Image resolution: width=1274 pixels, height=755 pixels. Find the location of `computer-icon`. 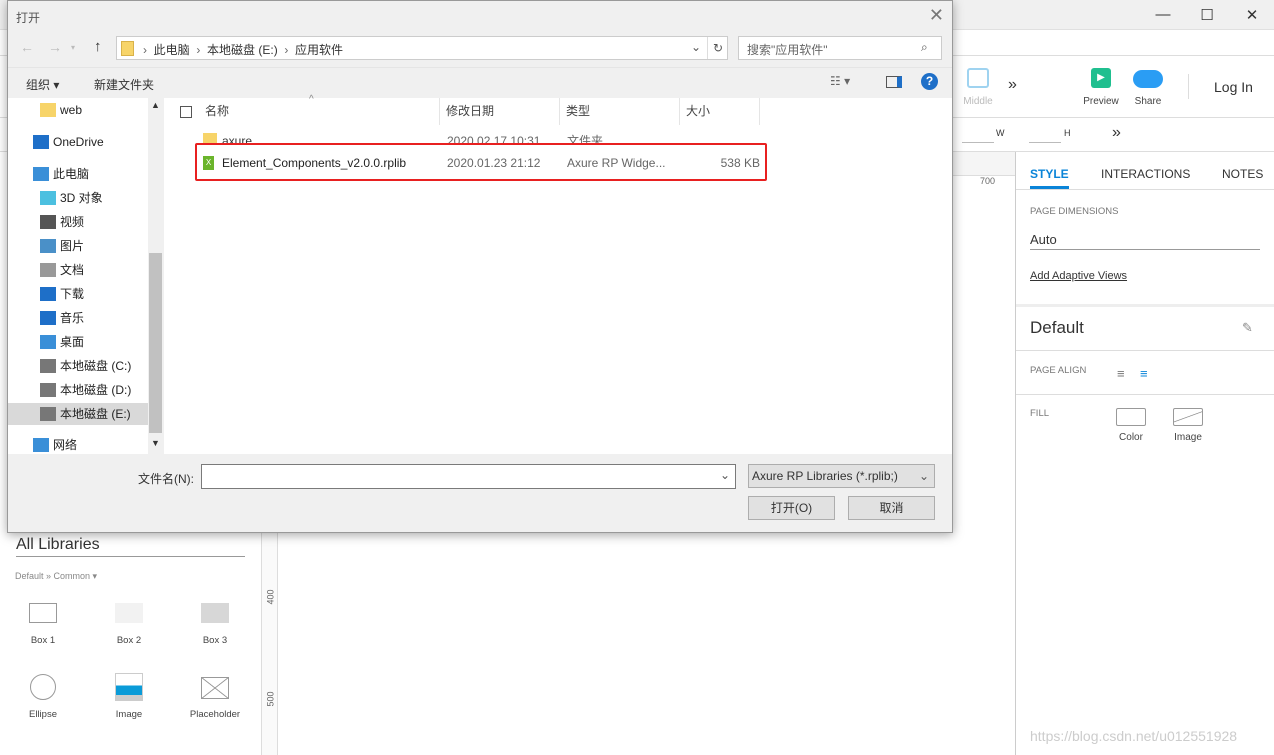

computer-icon is located at coordinates (41, 174).